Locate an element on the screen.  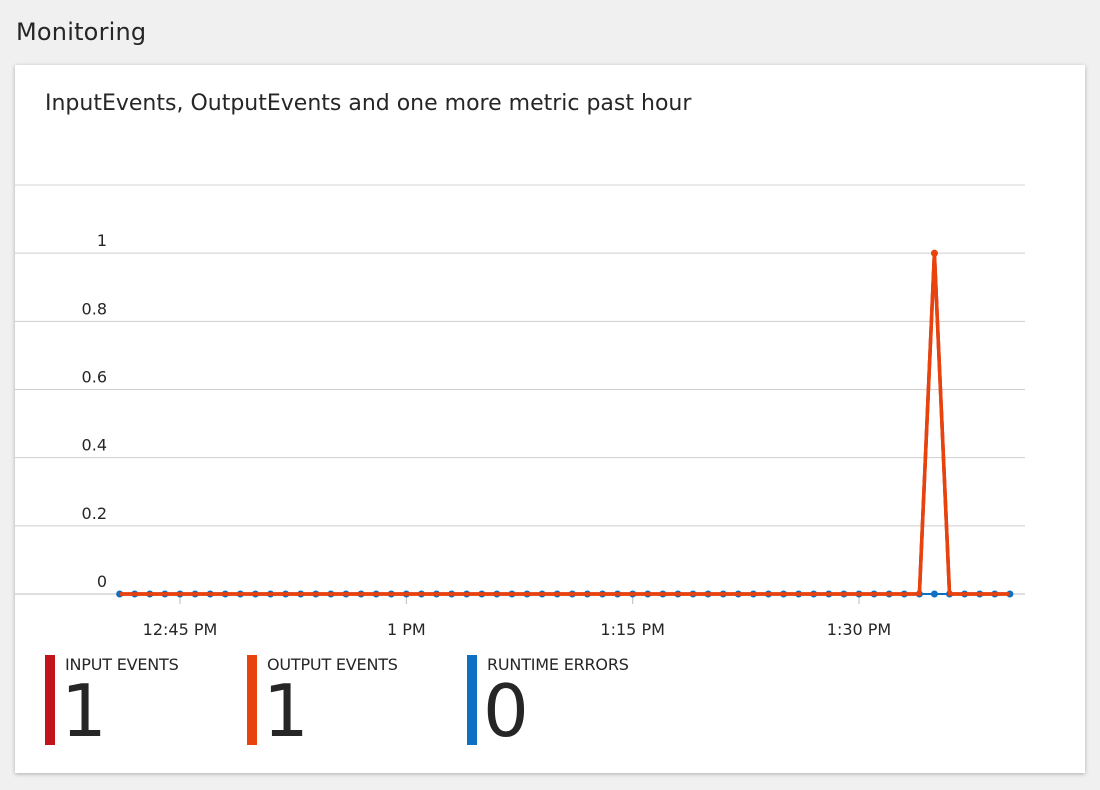
tile-value: 0 is located at coordinates (506, 711).